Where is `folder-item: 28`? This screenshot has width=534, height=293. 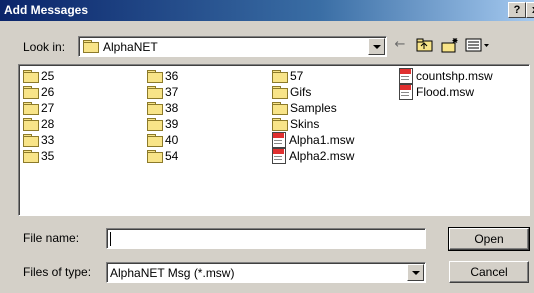
folder-item: 28 is located at coordinates (38, 124).